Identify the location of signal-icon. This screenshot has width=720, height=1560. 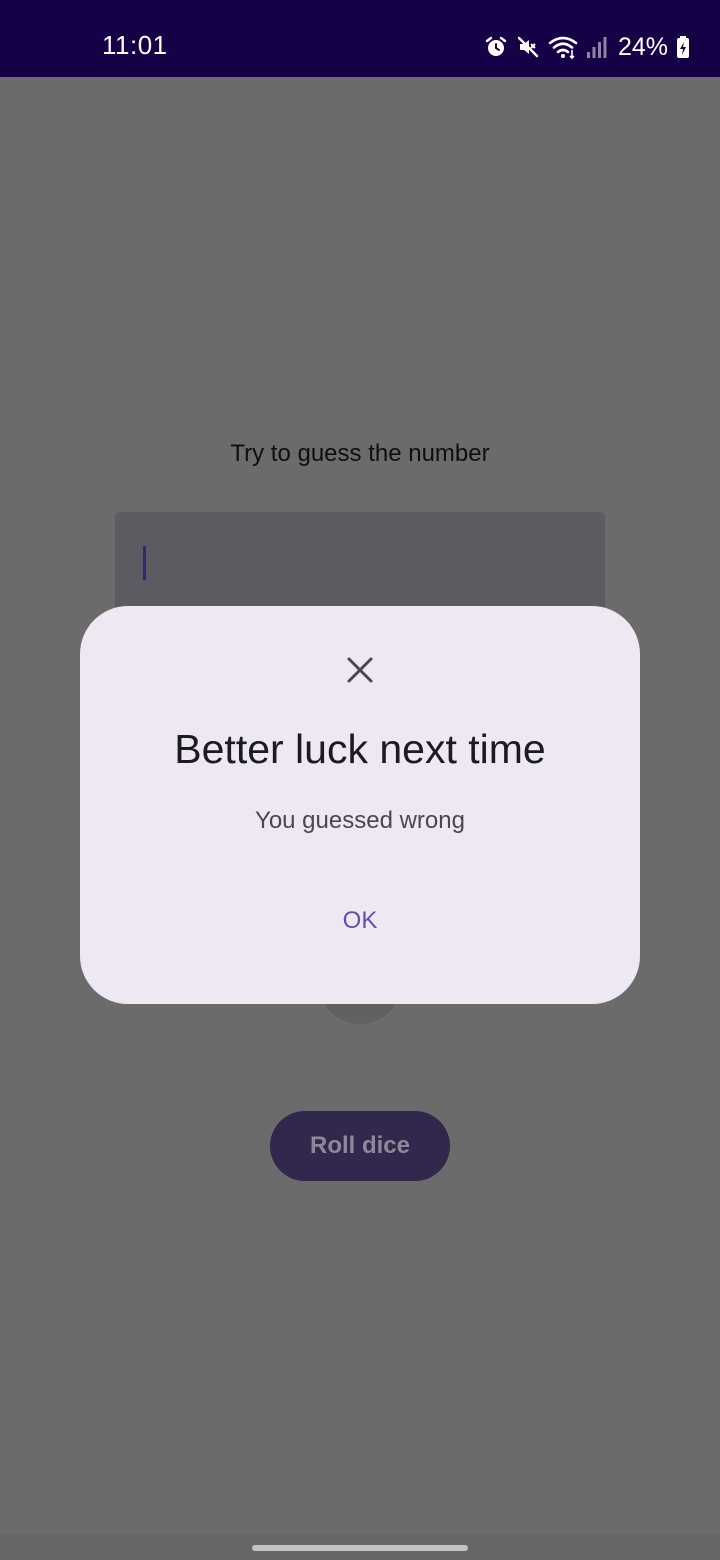
(597, 47).